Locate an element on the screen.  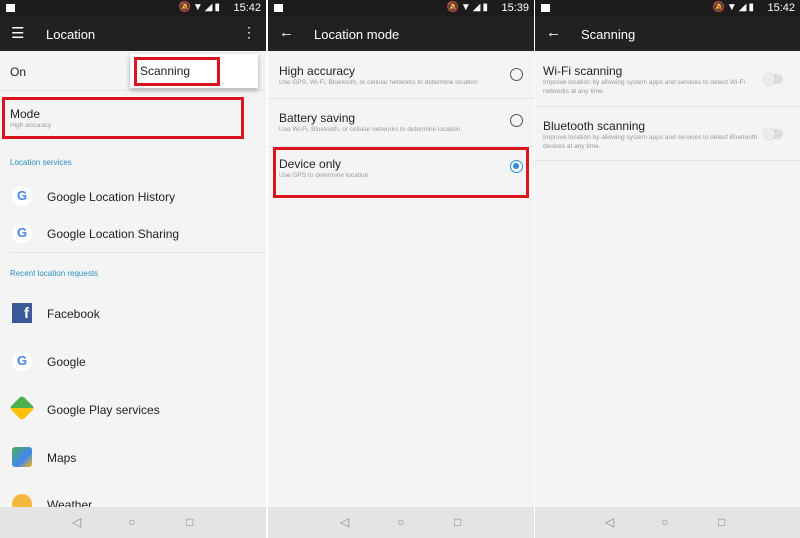
list-item: Google Location History is located at coordinates (111, 197).